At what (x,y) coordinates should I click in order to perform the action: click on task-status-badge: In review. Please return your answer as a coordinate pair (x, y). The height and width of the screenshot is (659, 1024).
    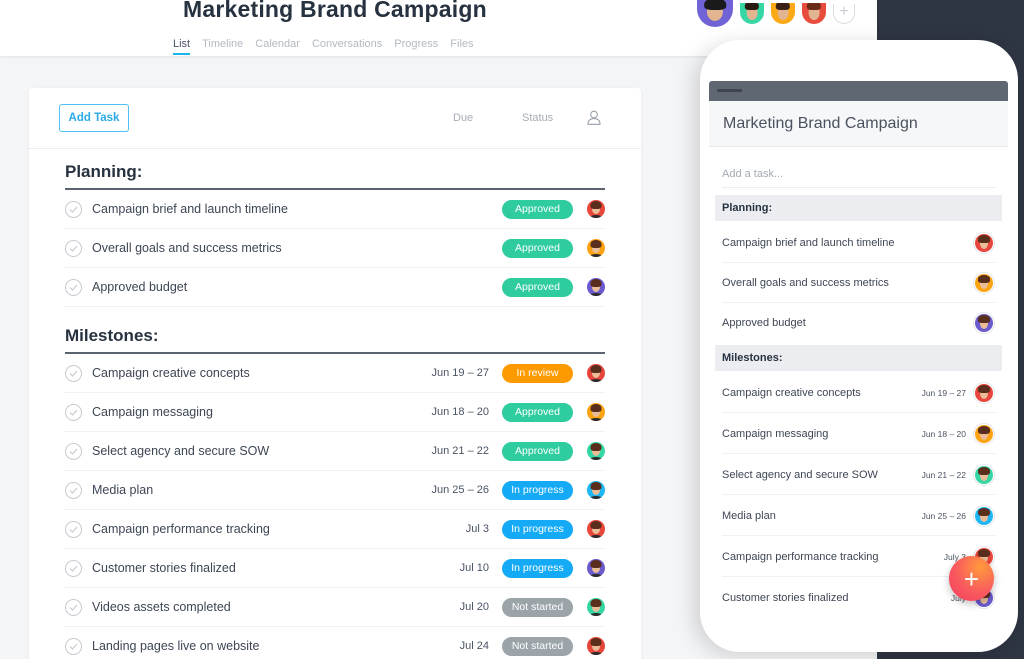
    Looking at the image, I should click on (537, 373).